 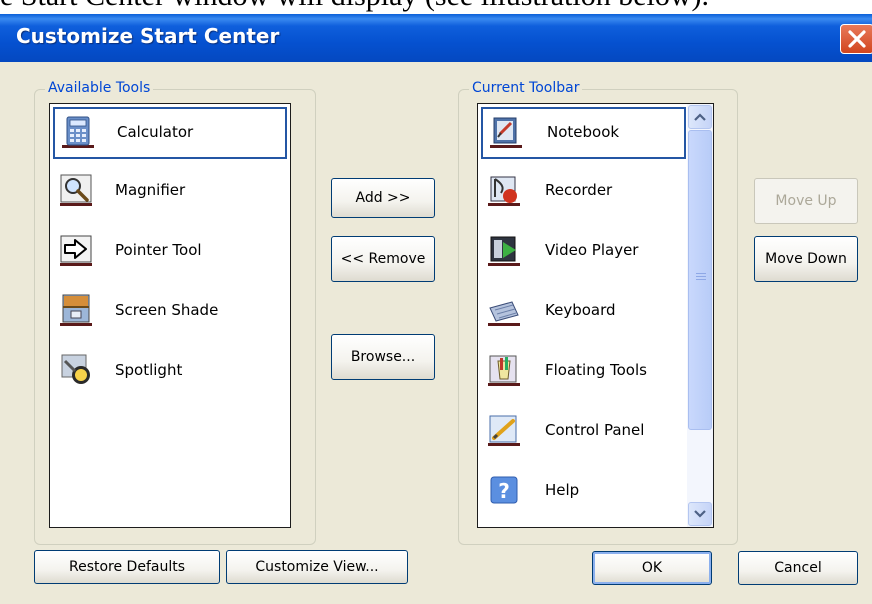 I want to click on move-down-button: Move Down, so click(x=806, y=259).